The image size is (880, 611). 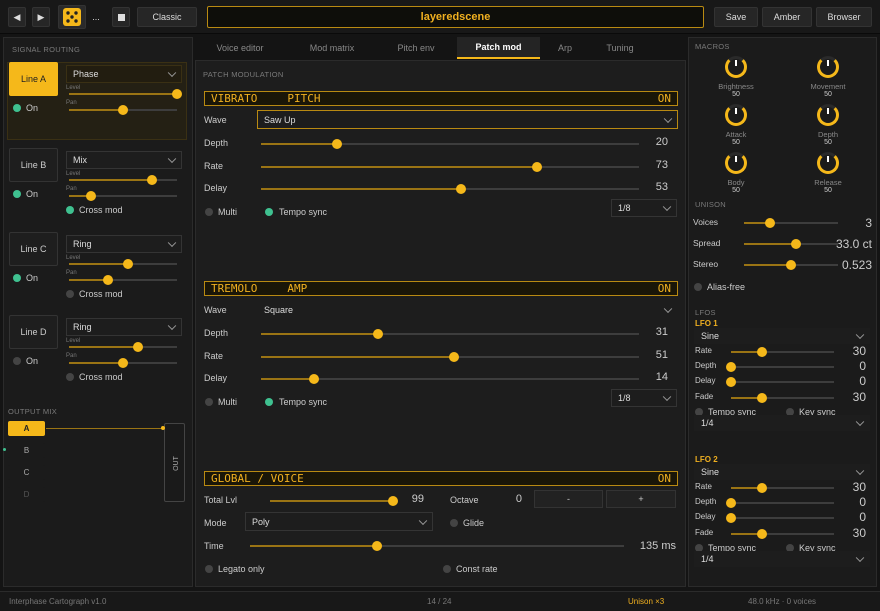 What do you see at coordinates (441, 478) in the screenshot?
I see `global-header: GLOBAL / VOICE ON` at bounding box center [441, 478].